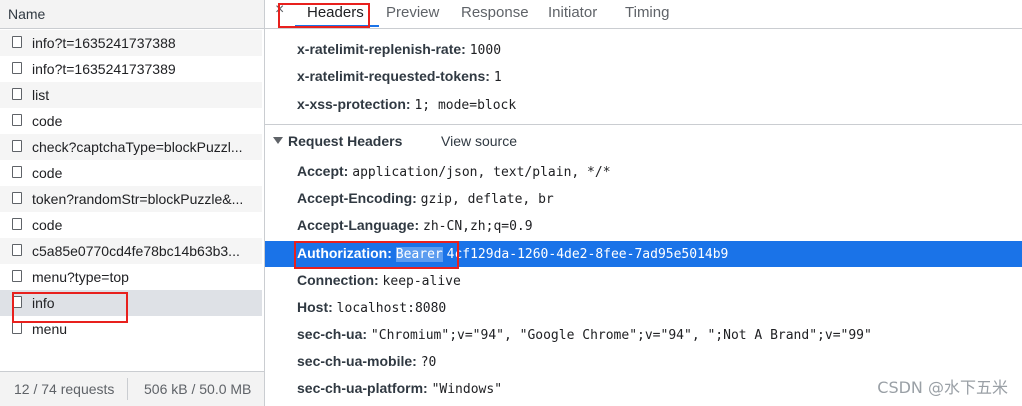 The width and height of the screenshot is (1022, 406). What do you see at coordinates (345, 141) in the screenshot?
I see `section-title: Request Headers` at bounding box center [345, 141].